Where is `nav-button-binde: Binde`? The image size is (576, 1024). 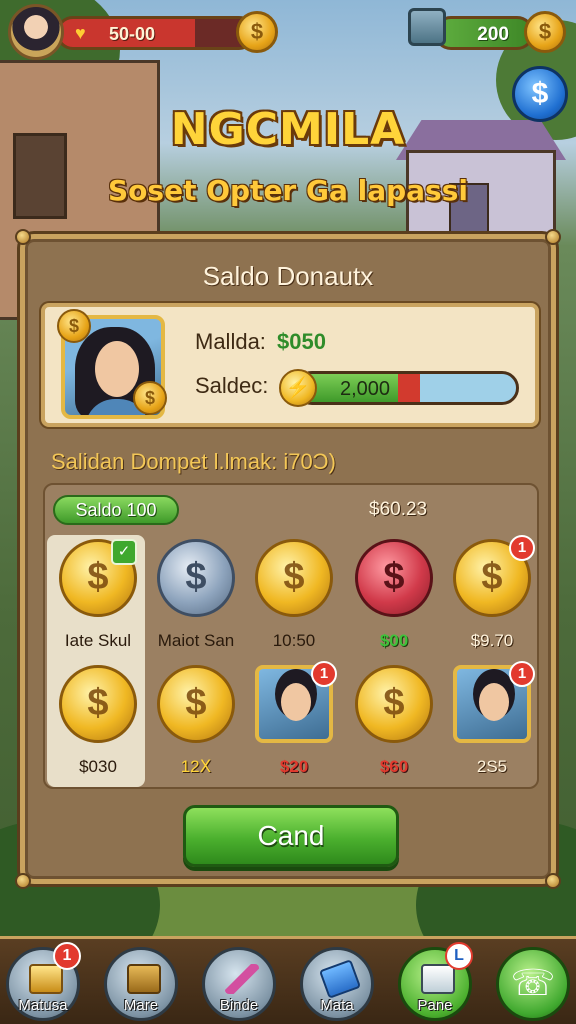
nav-button-binde: Binde is located at coordinates (239, 984).